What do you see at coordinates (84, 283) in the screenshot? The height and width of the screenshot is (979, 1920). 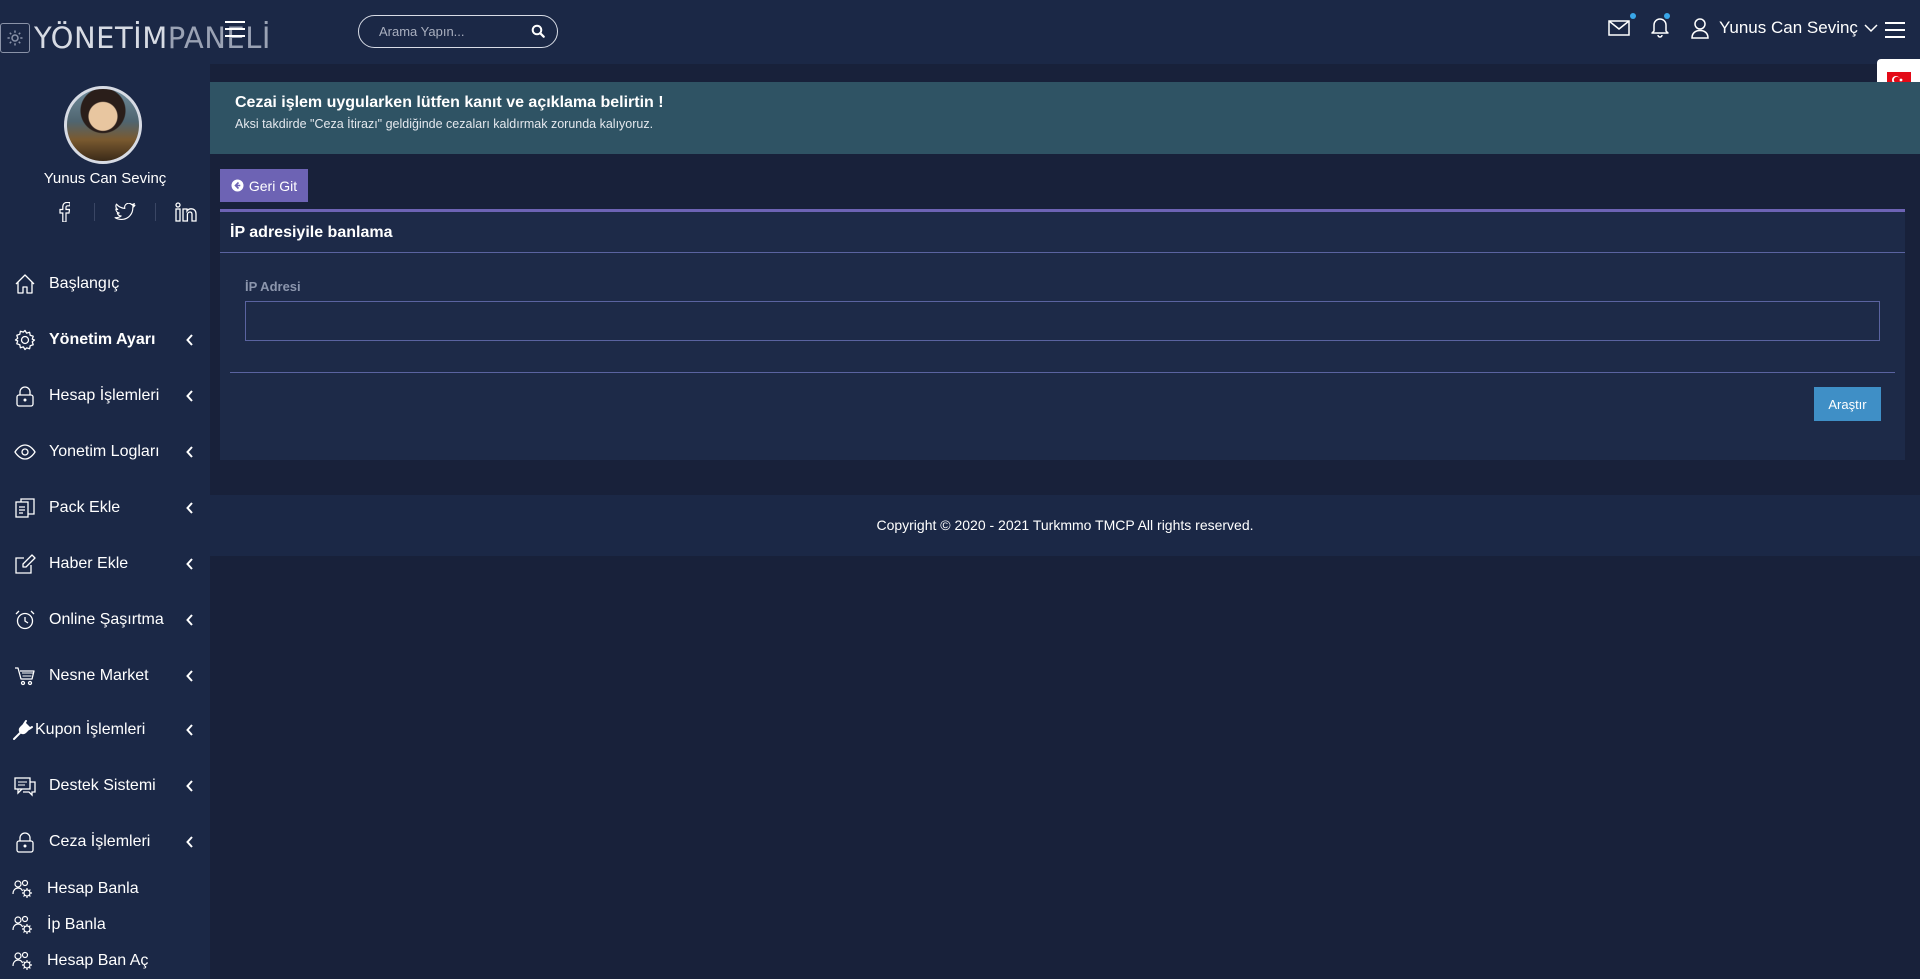 I see `sidebar-item-label: Başlangıç` at bounding box center [84, 283].